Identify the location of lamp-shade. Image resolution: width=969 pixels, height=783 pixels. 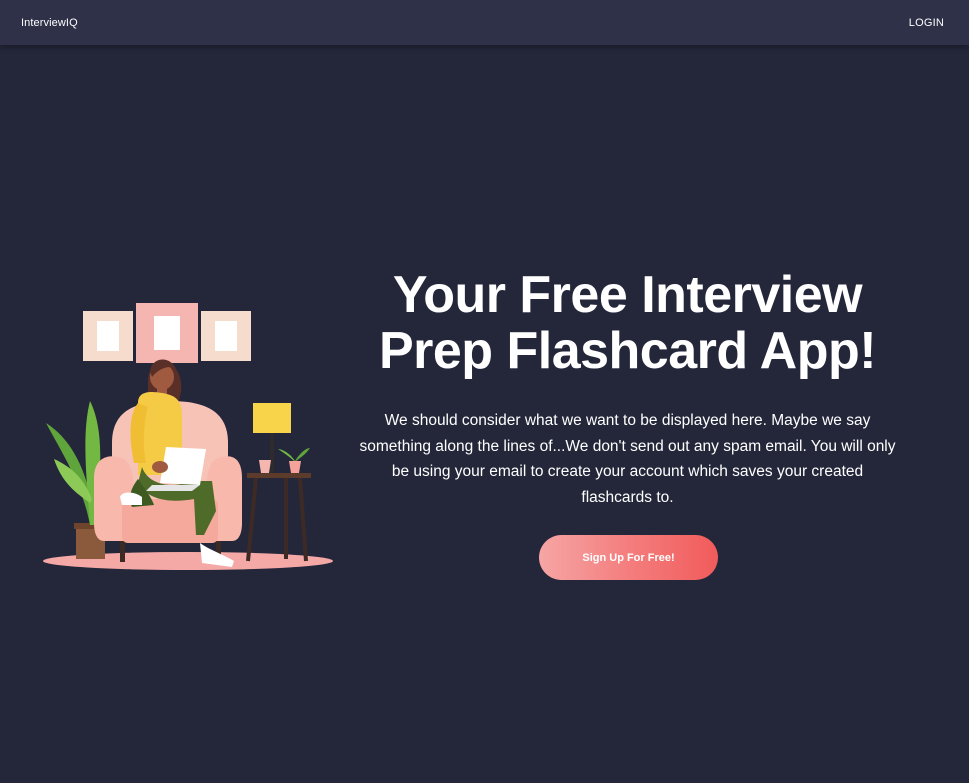
(272, 418).